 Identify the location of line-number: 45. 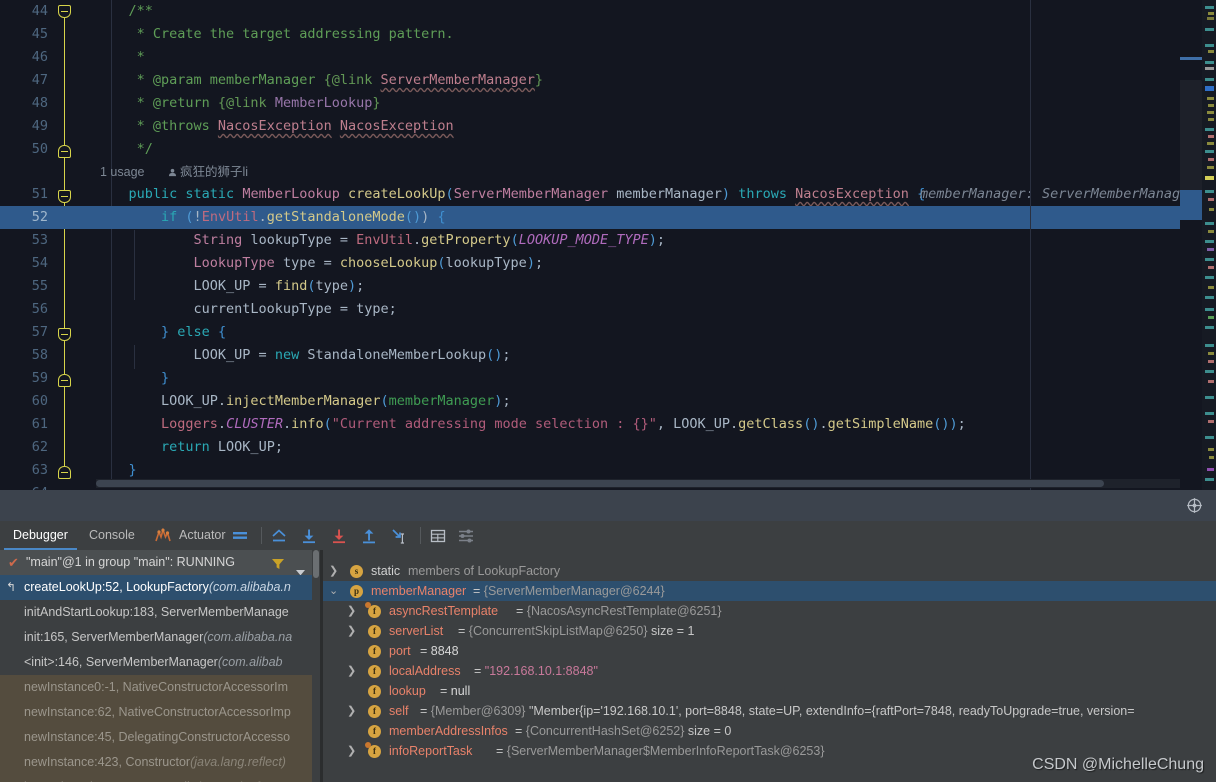
(39, 34).